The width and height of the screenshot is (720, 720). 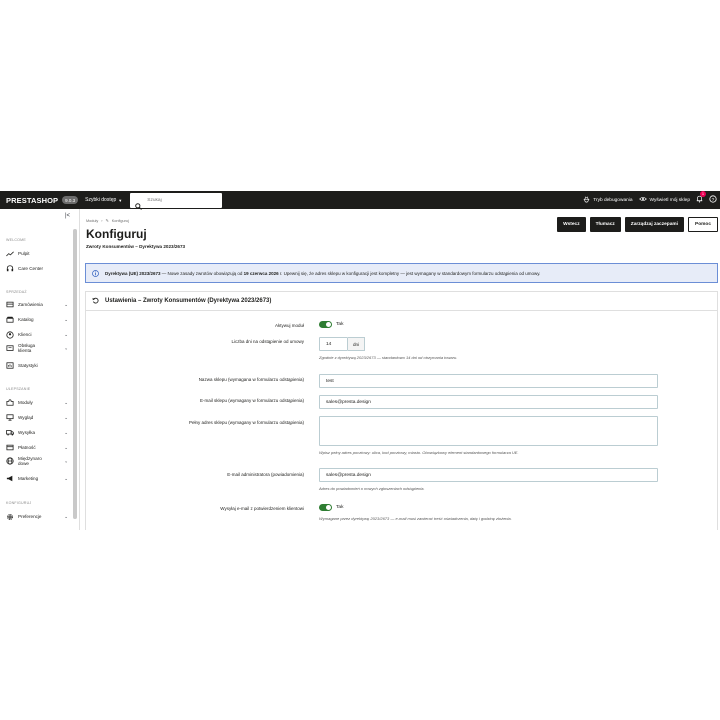 I want to click on sidebar-item-preferences: Preferencje ⌄, so click(x=37, y=516).